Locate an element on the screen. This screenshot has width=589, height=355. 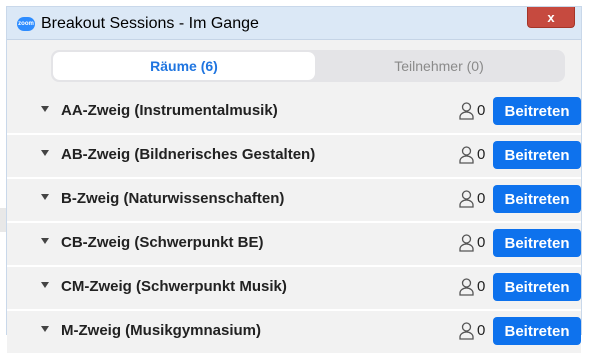
room-row: CM-Zweig (Schwerpunkt Musik) 0 Beitreten is located at coordinates (294, 289).